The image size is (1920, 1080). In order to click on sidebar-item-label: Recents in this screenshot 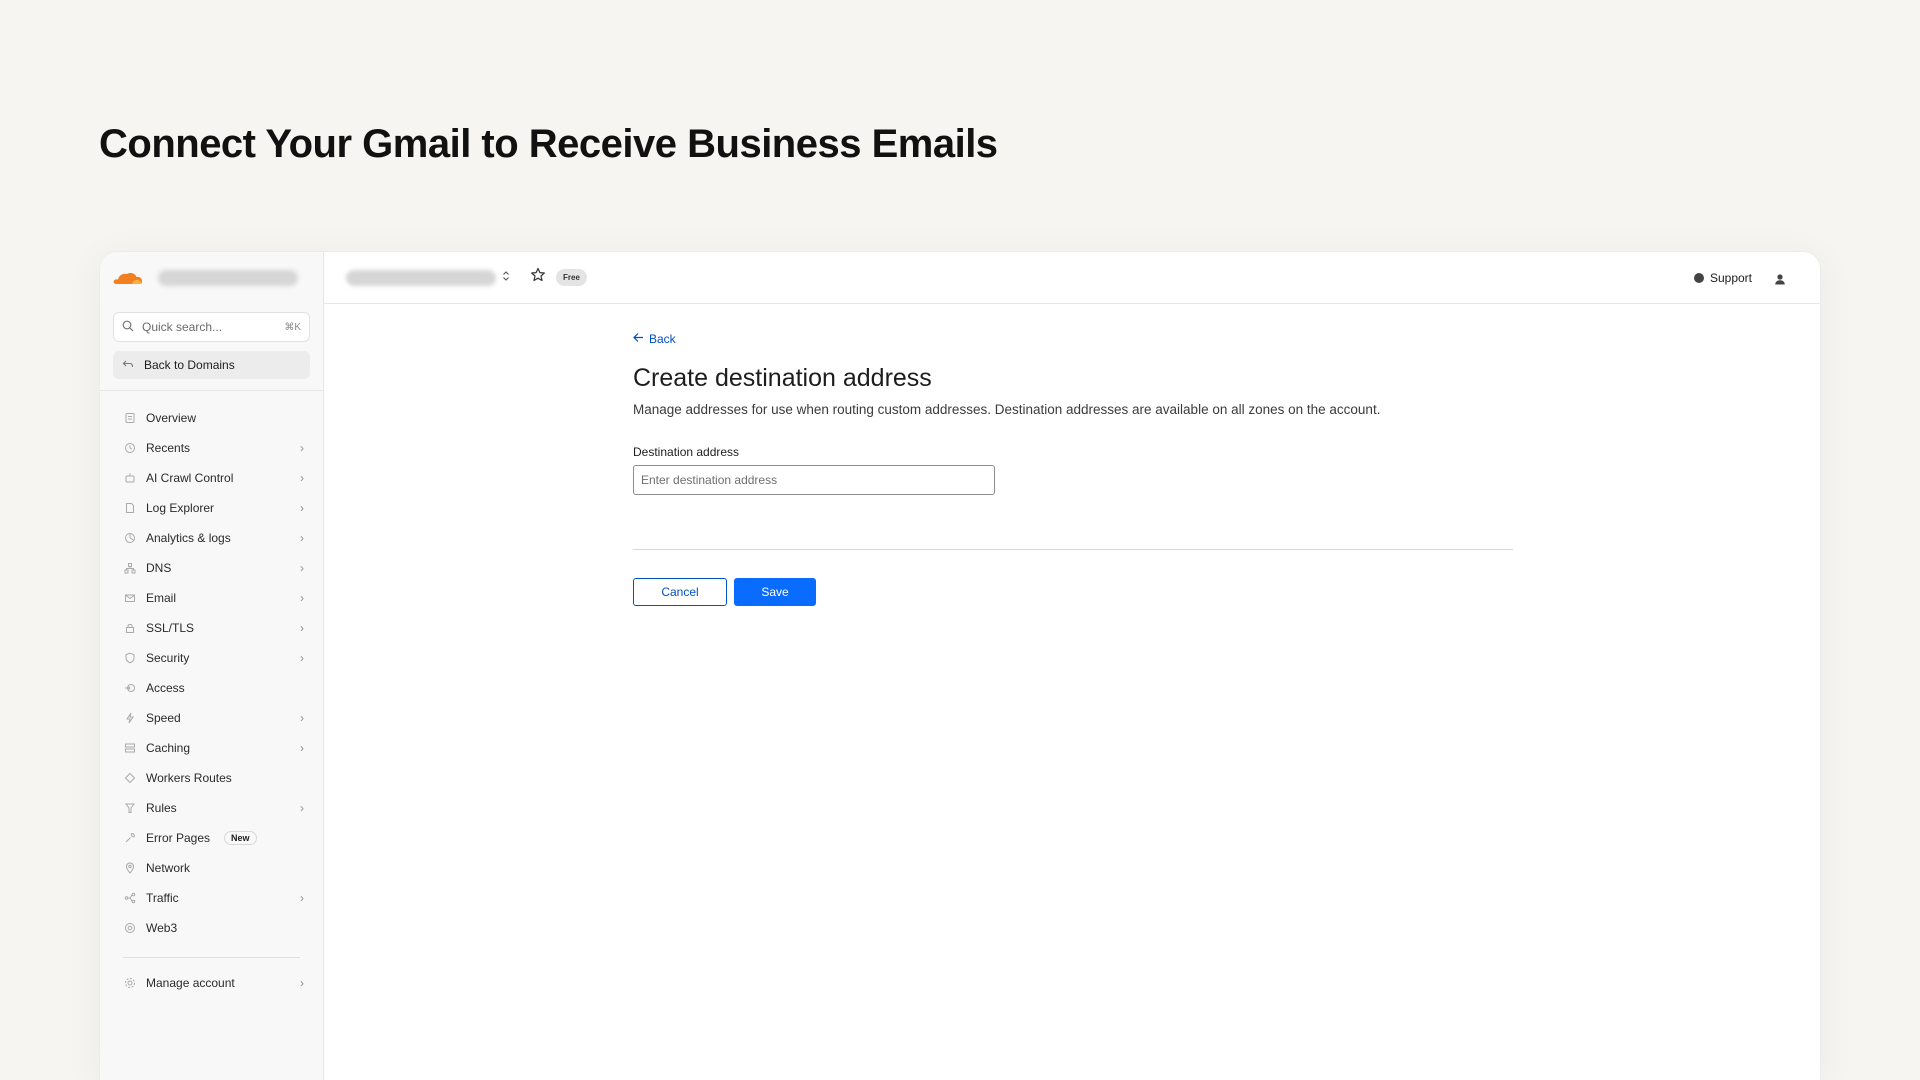, I will do `click(168, 448)`.